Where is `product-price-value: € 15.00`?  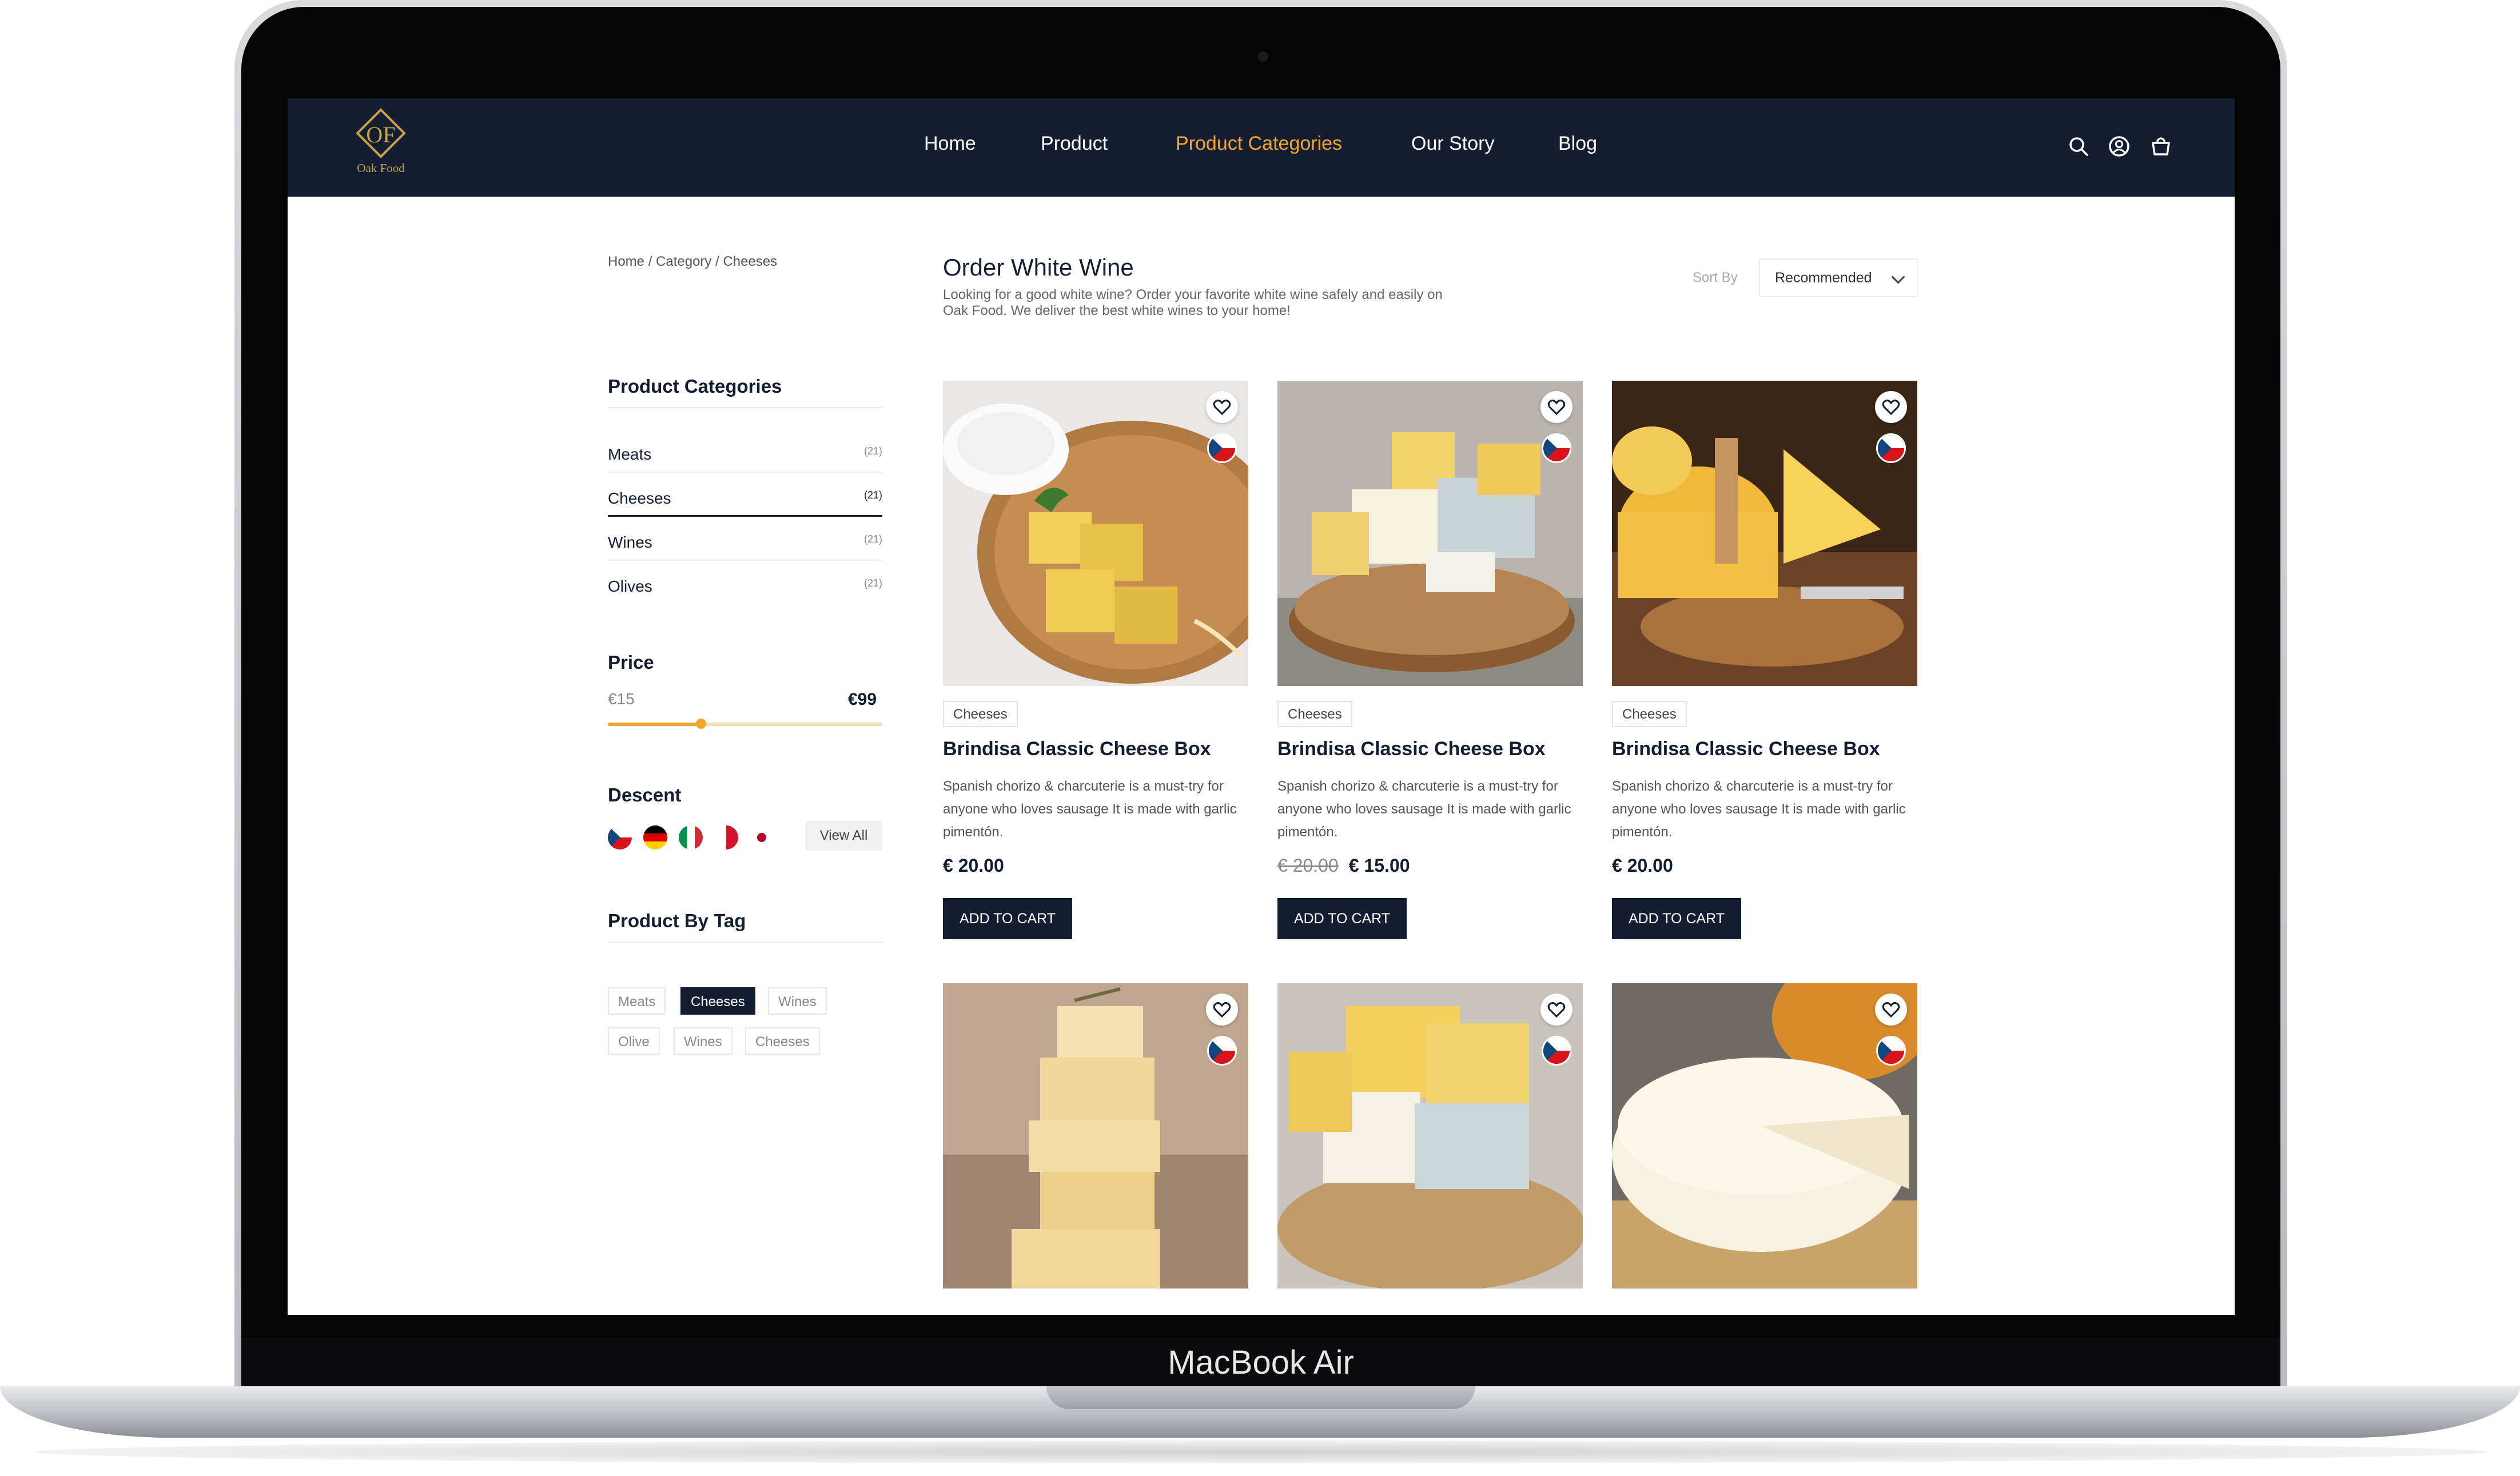
product-price-value: € 15.00 is located at coordinates (1379, 865).